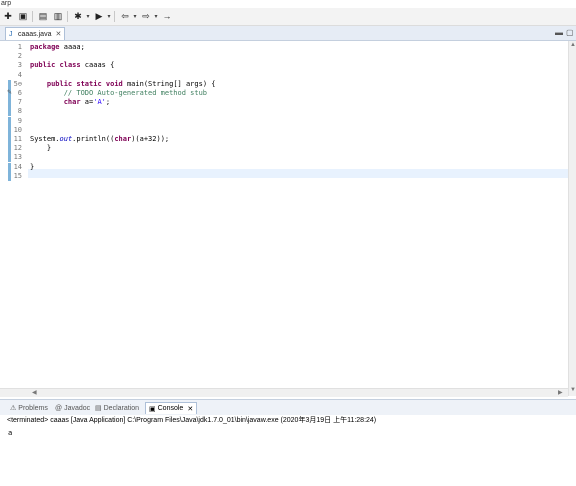  I want to click on line-number: 14, so click(17, 166).